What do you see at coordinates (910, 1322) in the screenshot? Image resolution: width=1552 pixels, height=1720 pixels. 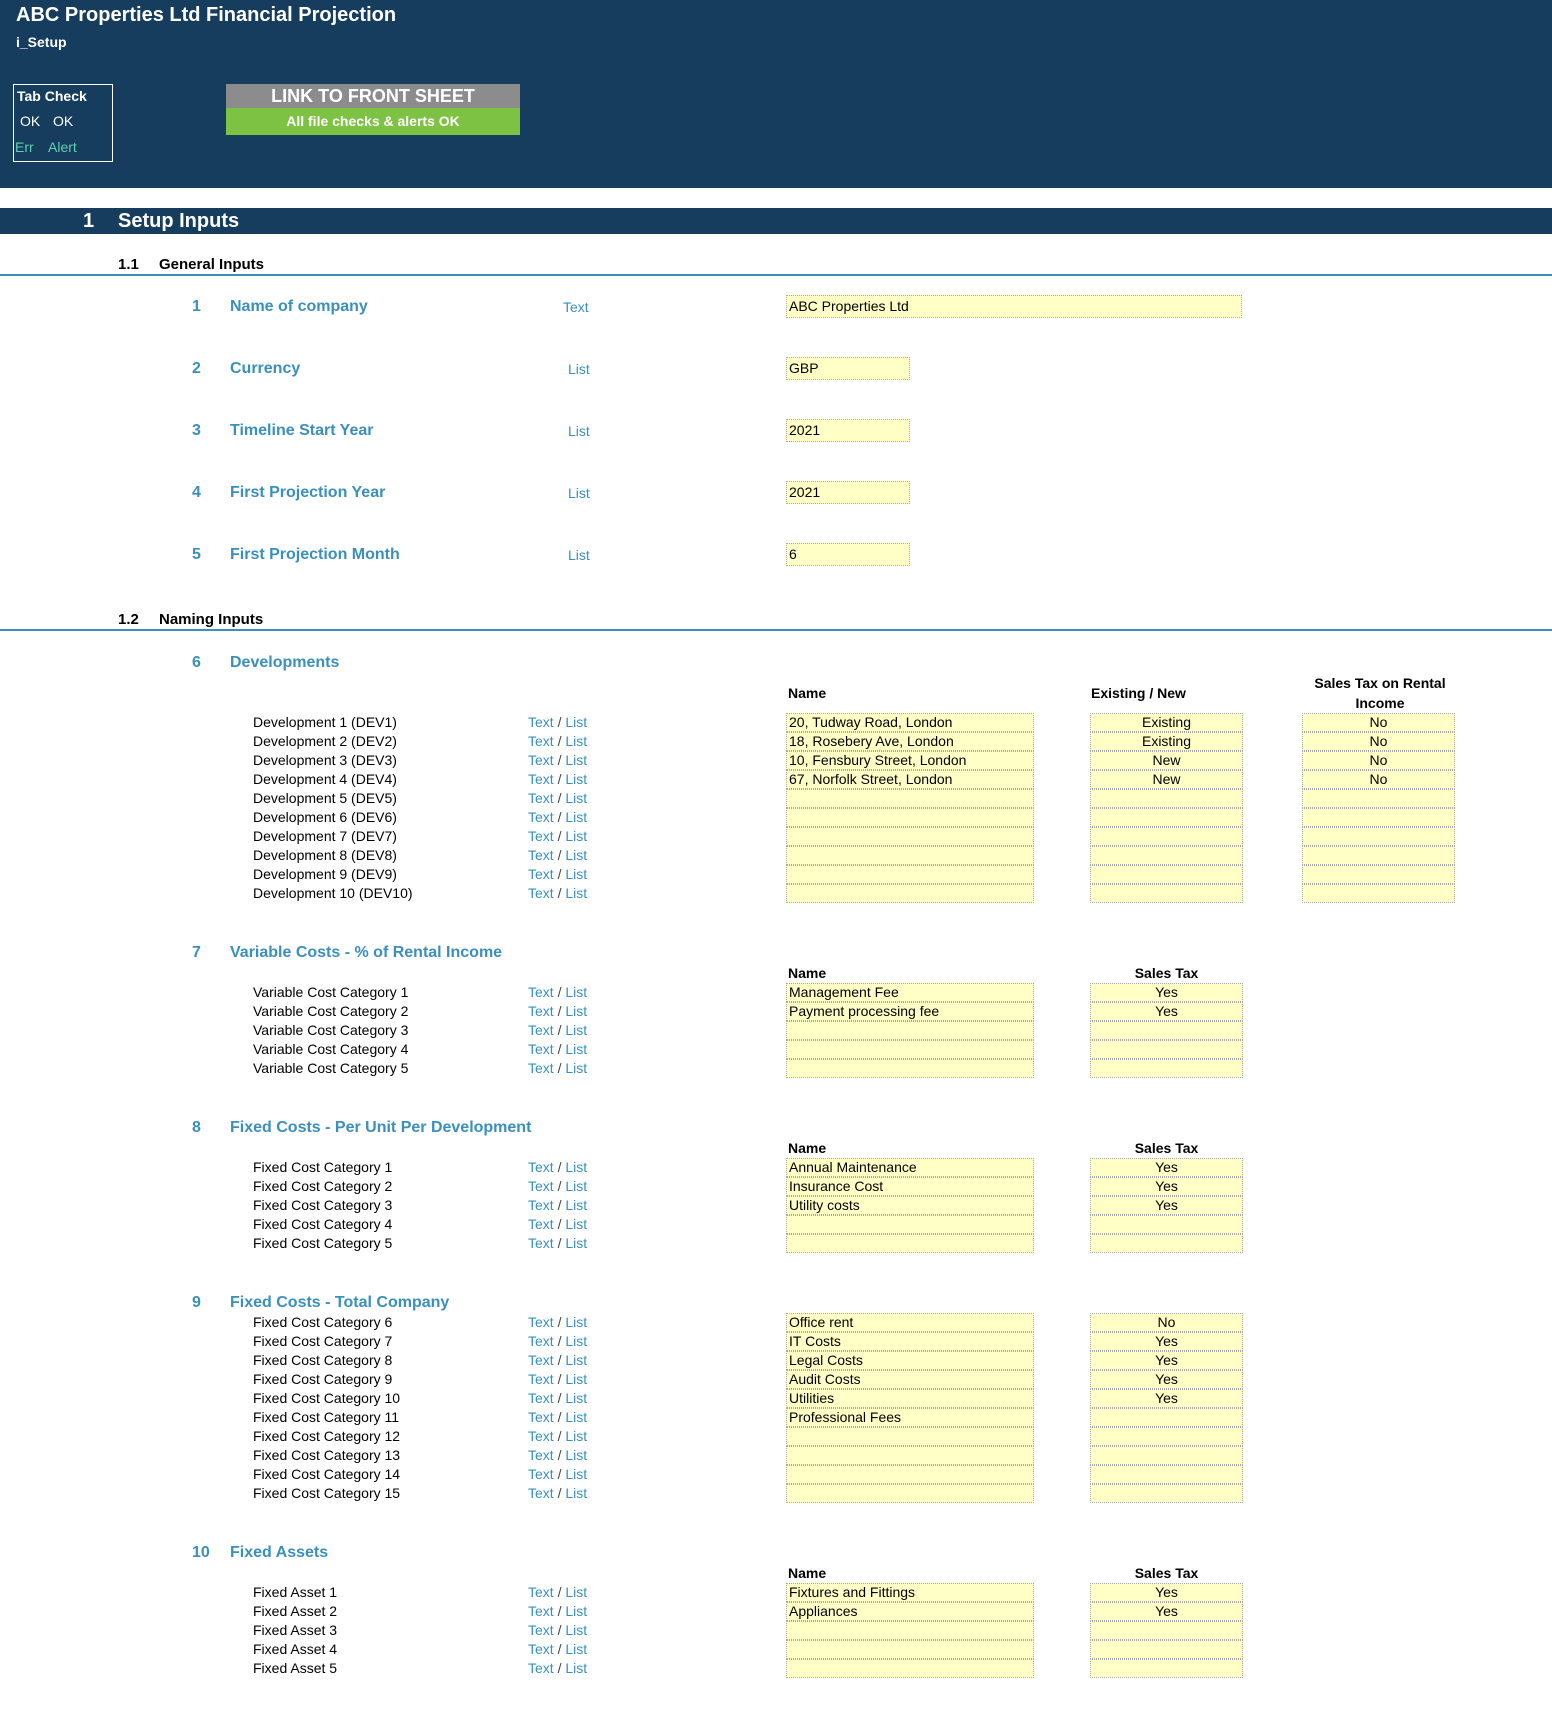 I see `name-input: Office rent` at bounding box center [910, 1322].